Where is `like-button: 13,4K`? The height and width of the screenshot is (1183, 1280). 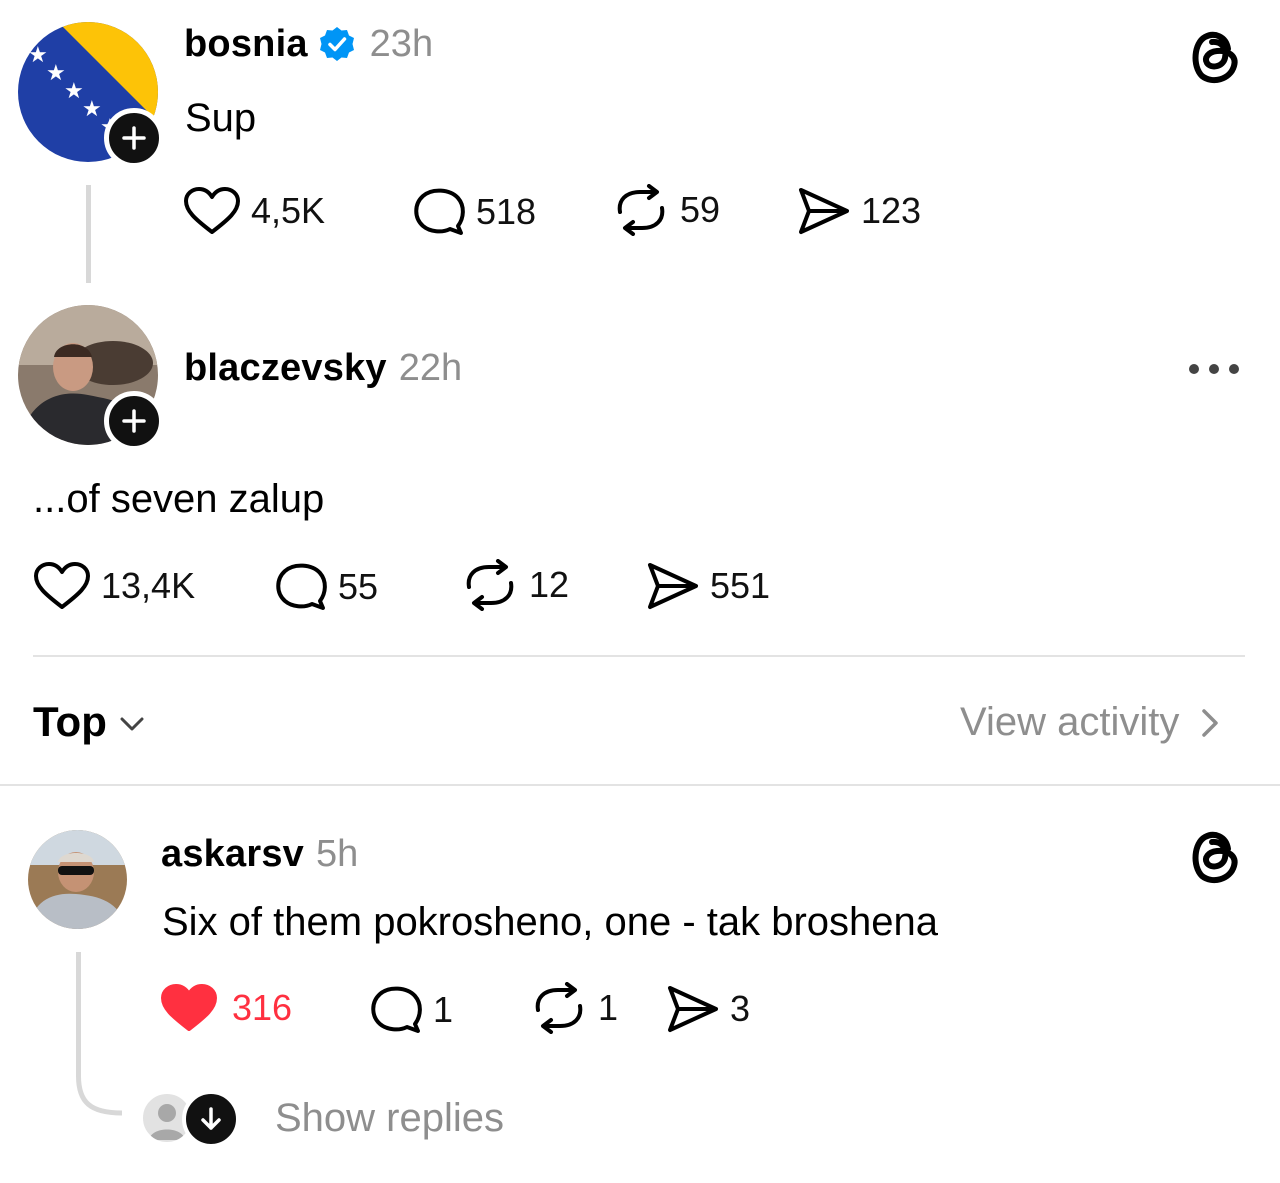
like-button: 13,4K is located at coordinates (114, 586).